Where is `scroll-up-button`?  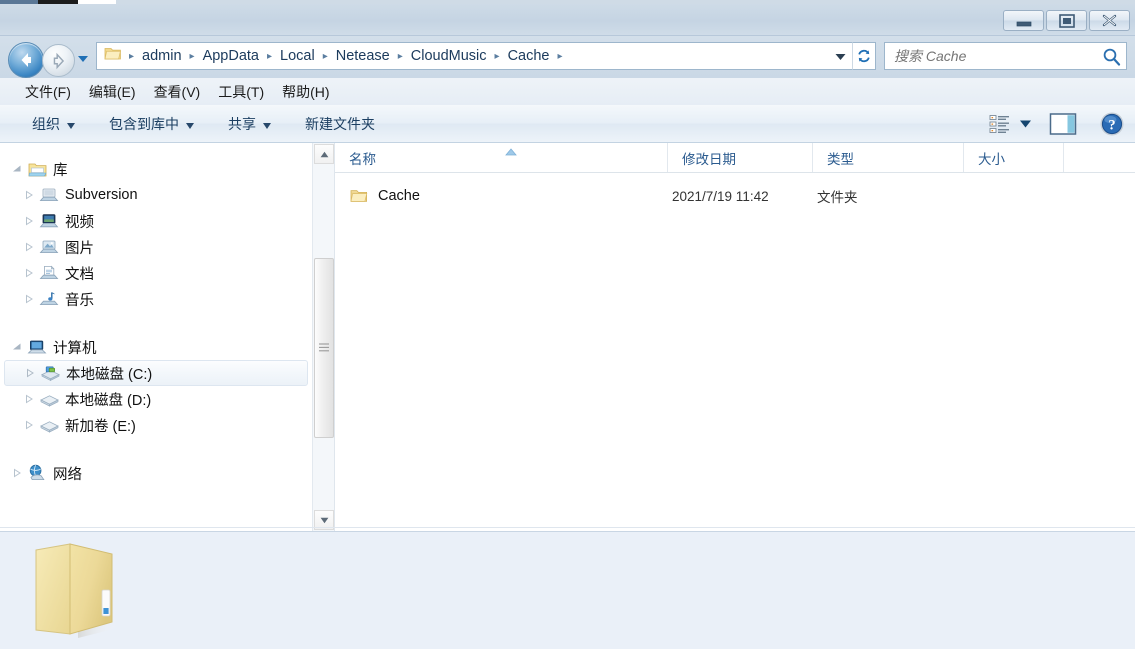 scroll-up-button is located at coordinates (324, 154).